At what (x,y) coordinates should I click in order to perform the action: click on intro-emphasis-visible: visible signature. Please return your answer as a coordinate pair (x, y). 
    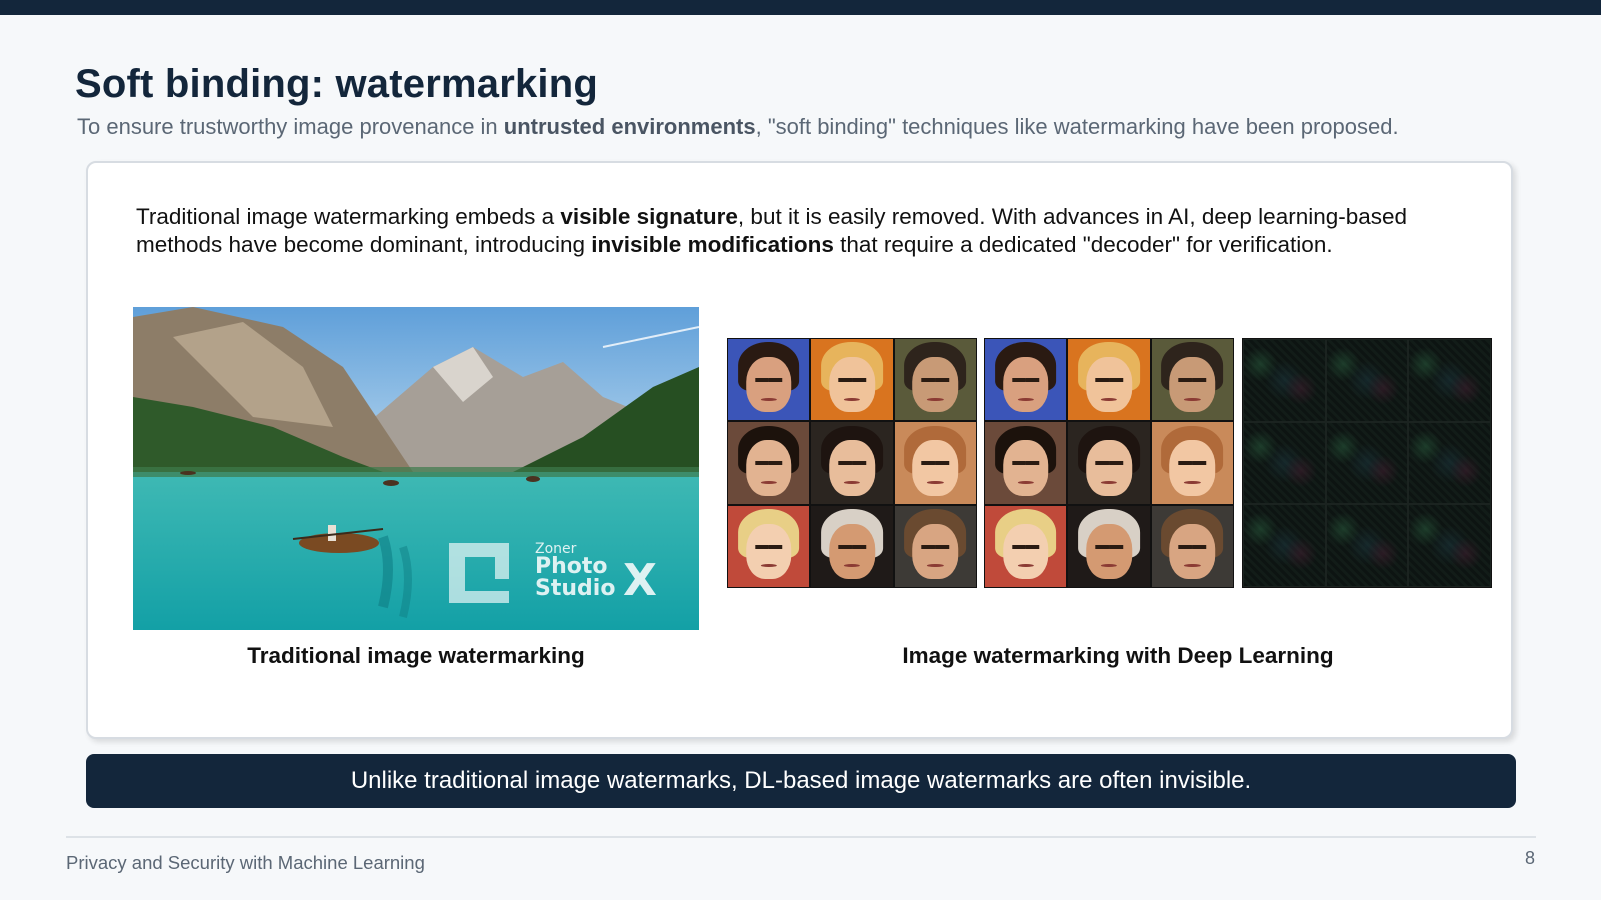
    Looking at the image, I should click on (649, 216).